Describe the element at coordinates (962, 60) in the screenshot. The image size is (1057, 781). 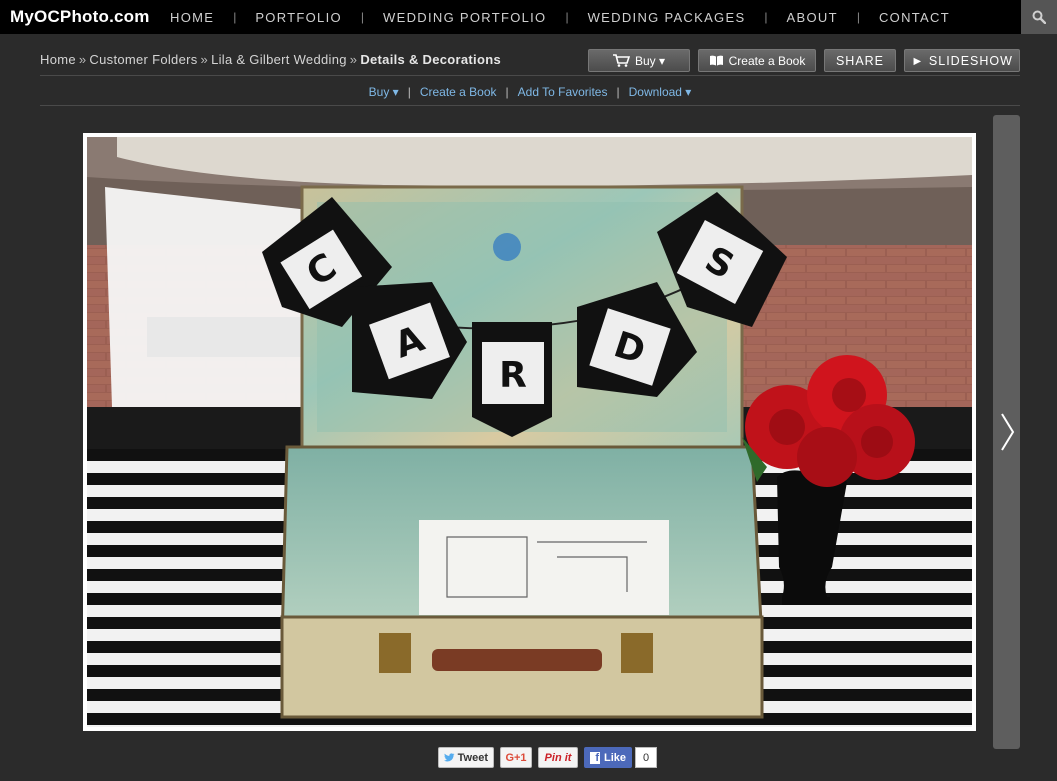
I see `slideshow-button: ► SLIDESHOW` at that location.